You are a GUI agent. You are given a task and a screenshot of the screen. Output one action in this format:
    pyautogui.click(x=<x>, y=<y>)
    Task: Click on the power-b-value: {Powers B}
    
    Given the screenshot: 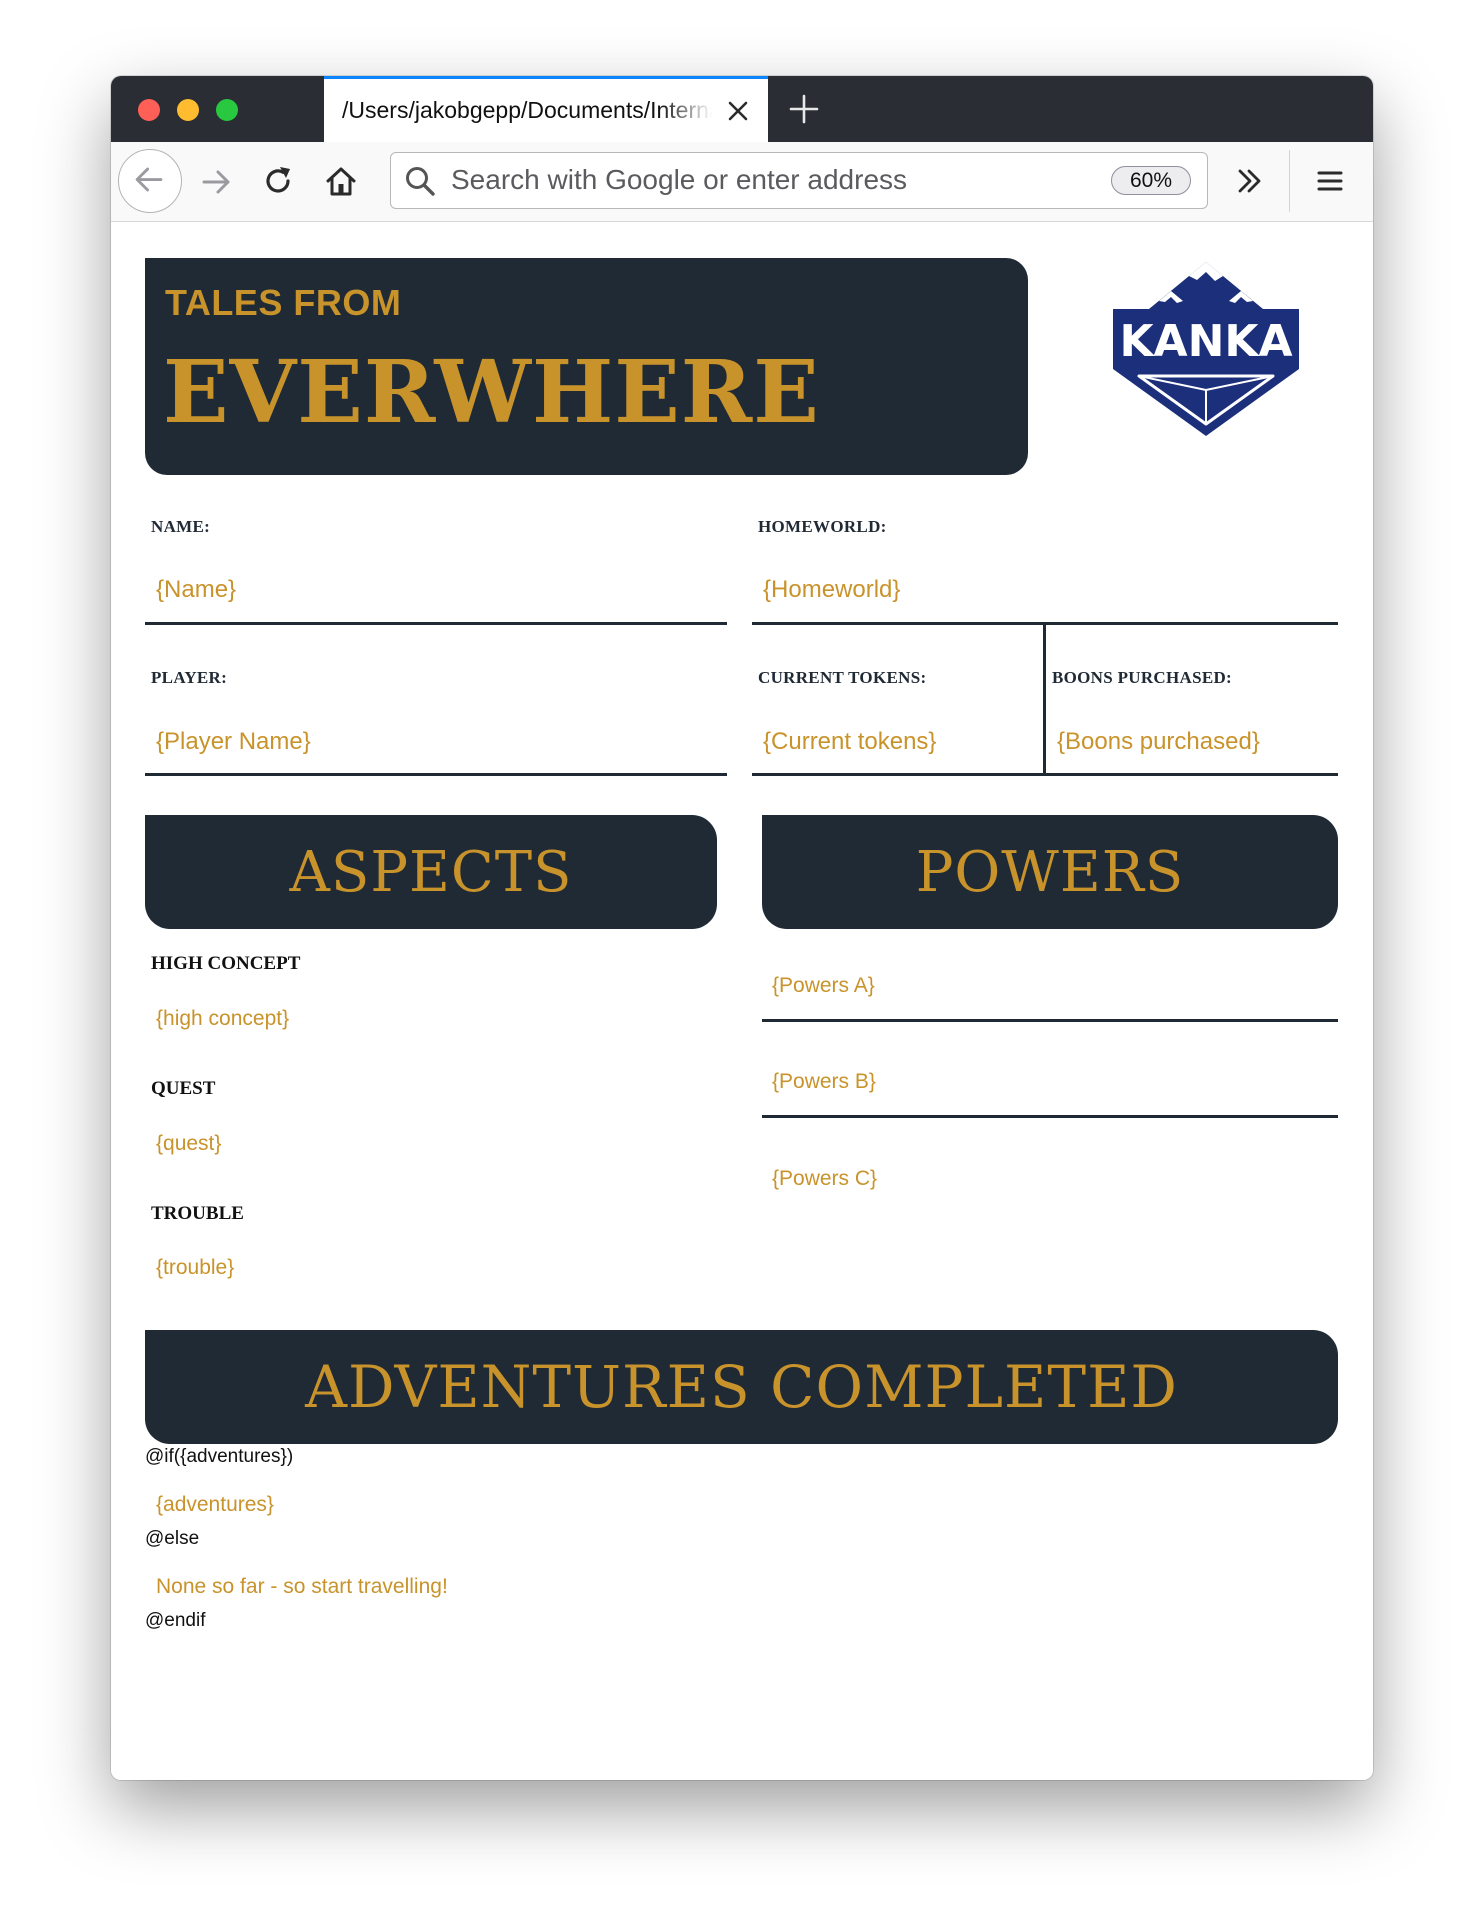 What is the action you would take?
    pyautogui.click(x=824, y=1081)
    